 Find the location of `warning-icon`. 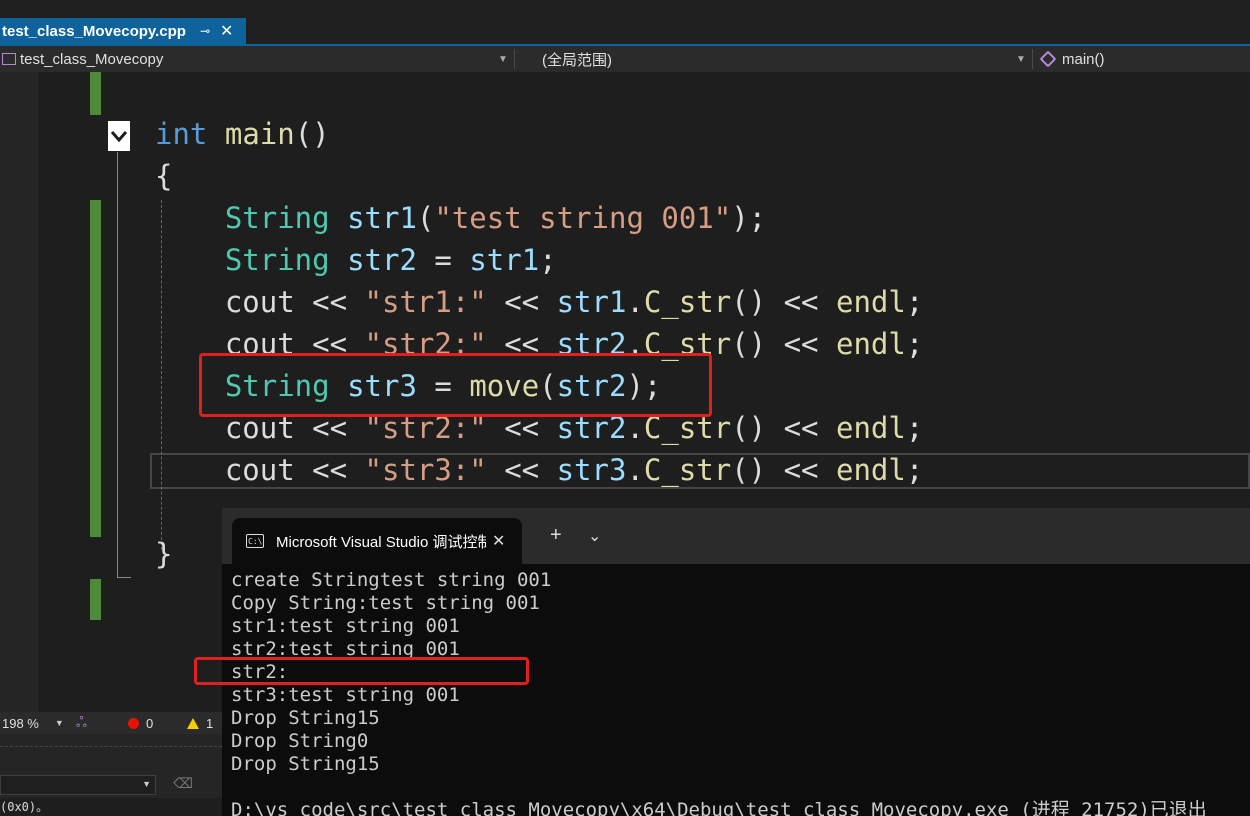

warning-icon is located at coordinates (193, 723).